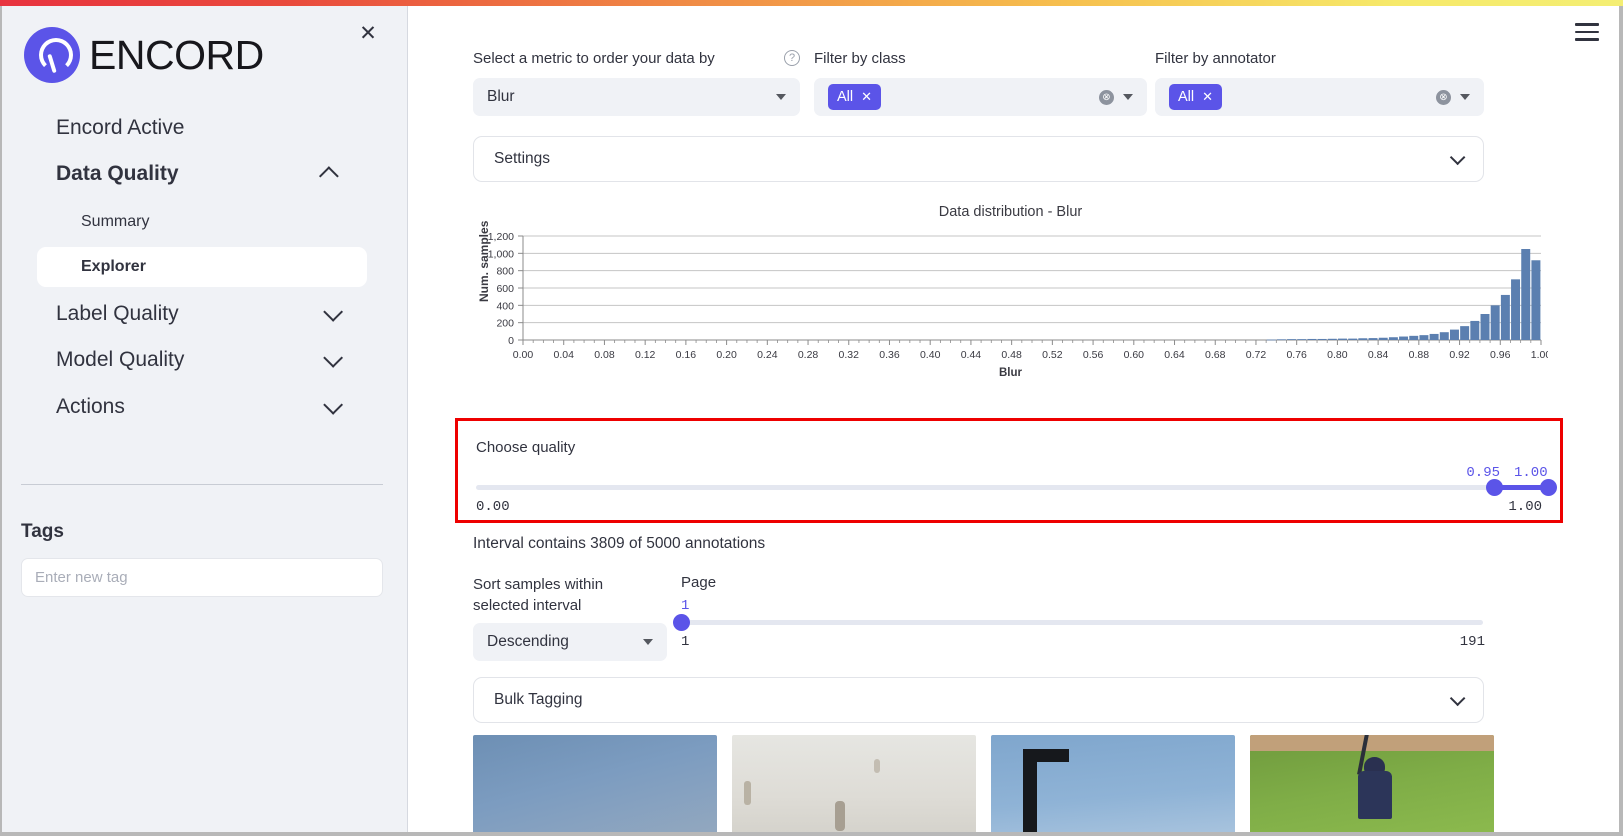 The height and width of the screenshot is (836, 1623). Describe the element at coordinates (594, 58) in the screenshot. I see `metric-select-label: Select a metric to order your data by` at that location.